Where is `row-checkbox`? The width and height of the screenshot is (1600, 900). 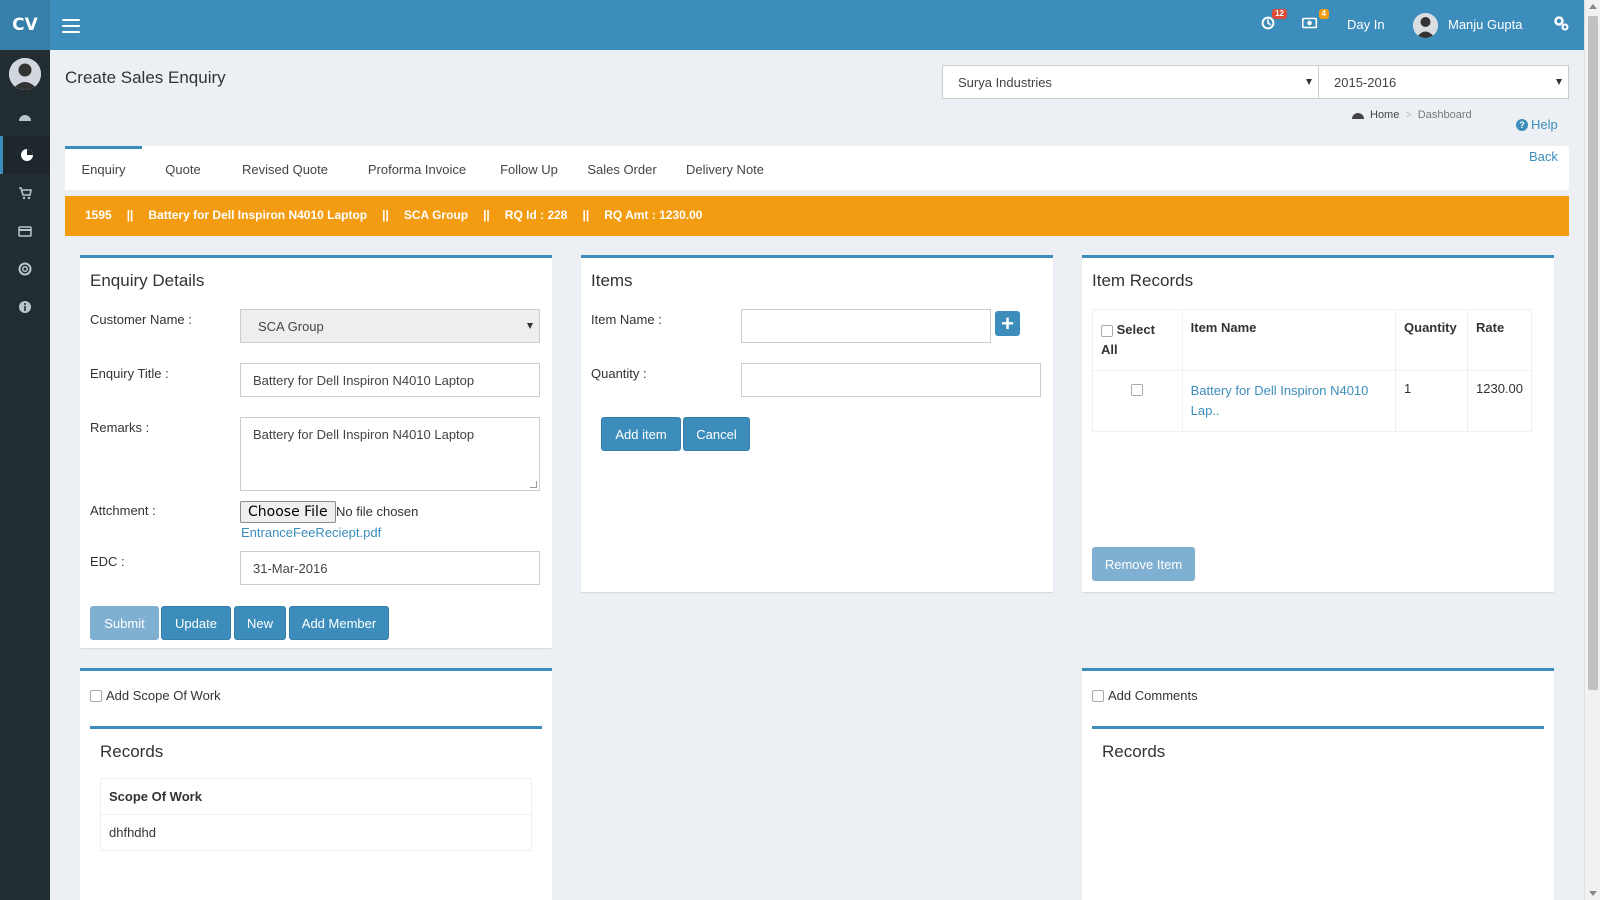 row-checkbox is located at coordinates (1137, 389).